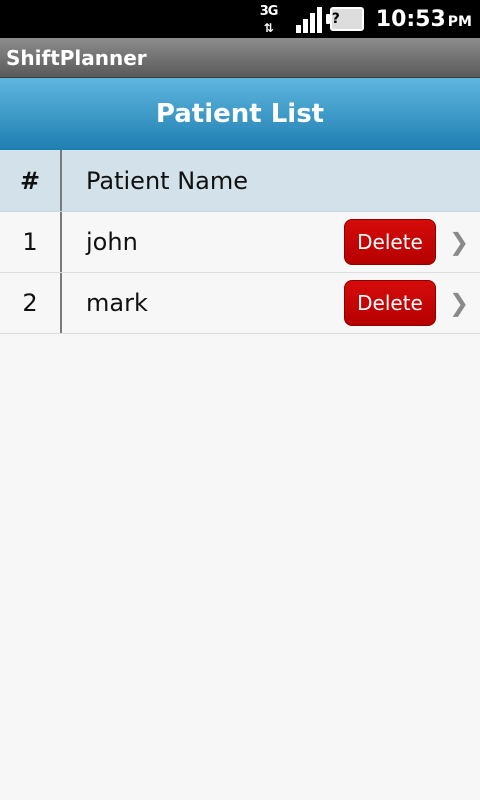 Image resolution: width=480 pixels, height=800 pixels. What do you see at coordinates (308, 19) in the screenshot?
I see `signal-strength-icon` at bounding box center [308, 19].